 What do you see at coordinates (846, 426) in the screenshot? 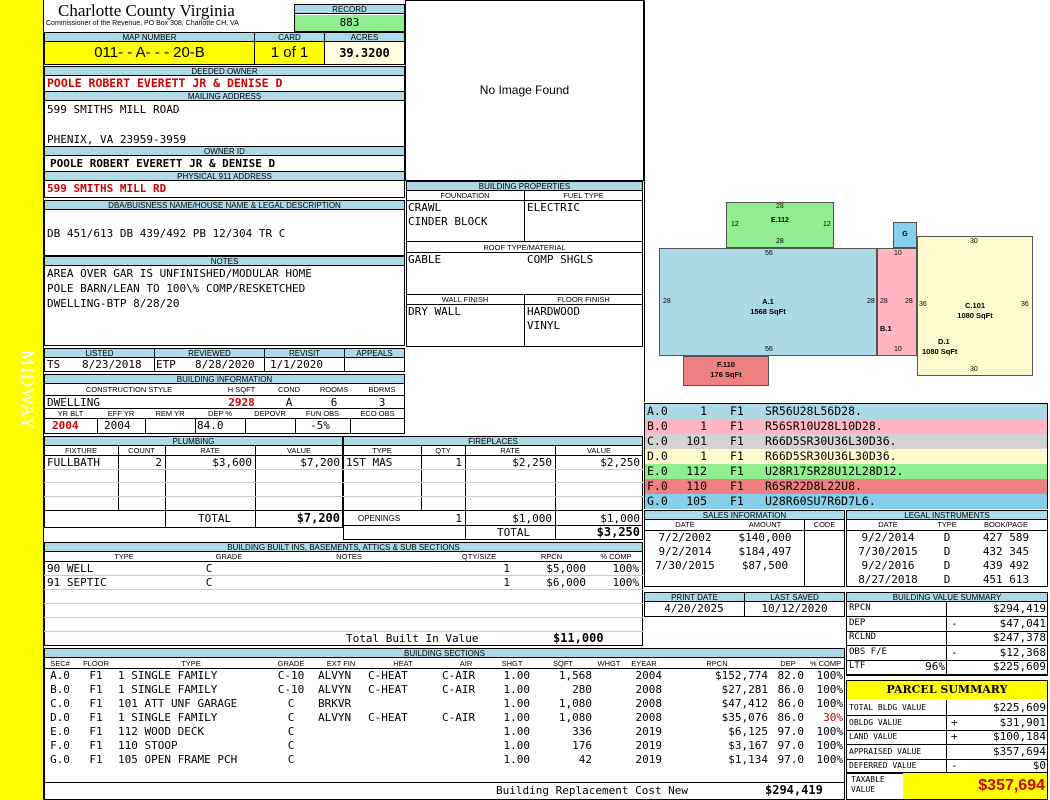
I see `vector-row: B.0 1 F1 R56SR10U28L10D28.` at bounding box center [846, 426].